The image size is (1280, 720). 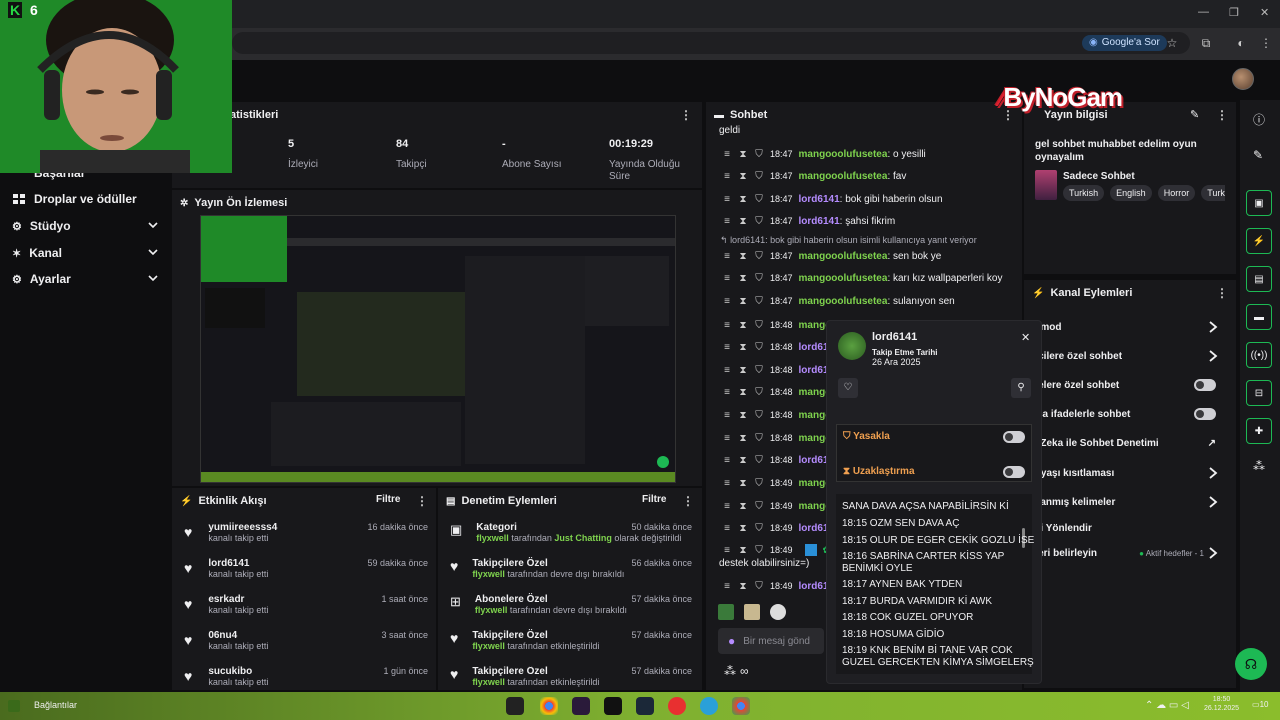 What do you see at coordinates (1221, 704) in the screenshot?
I see `taskbar-clock: 18:50 26.12.2025` at bounding box center [1221, 704].